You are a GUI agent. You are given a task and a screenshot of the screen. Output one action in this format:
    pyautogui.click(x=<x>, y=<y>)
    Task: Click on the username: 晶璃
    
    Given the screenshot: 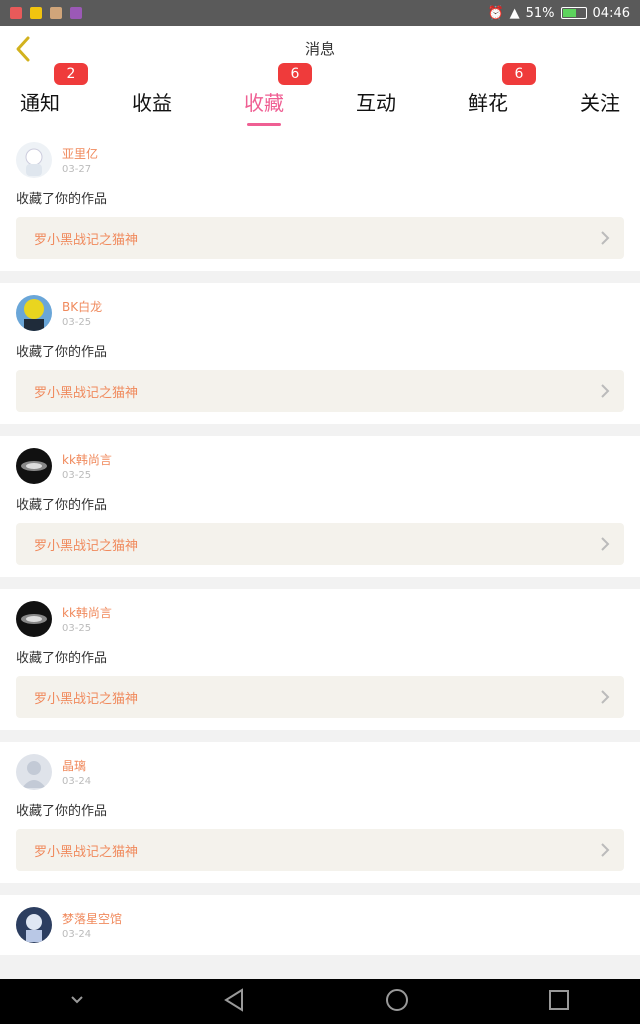 What is the action you would take?
    pyautogui.click(x=76, y=765)
    